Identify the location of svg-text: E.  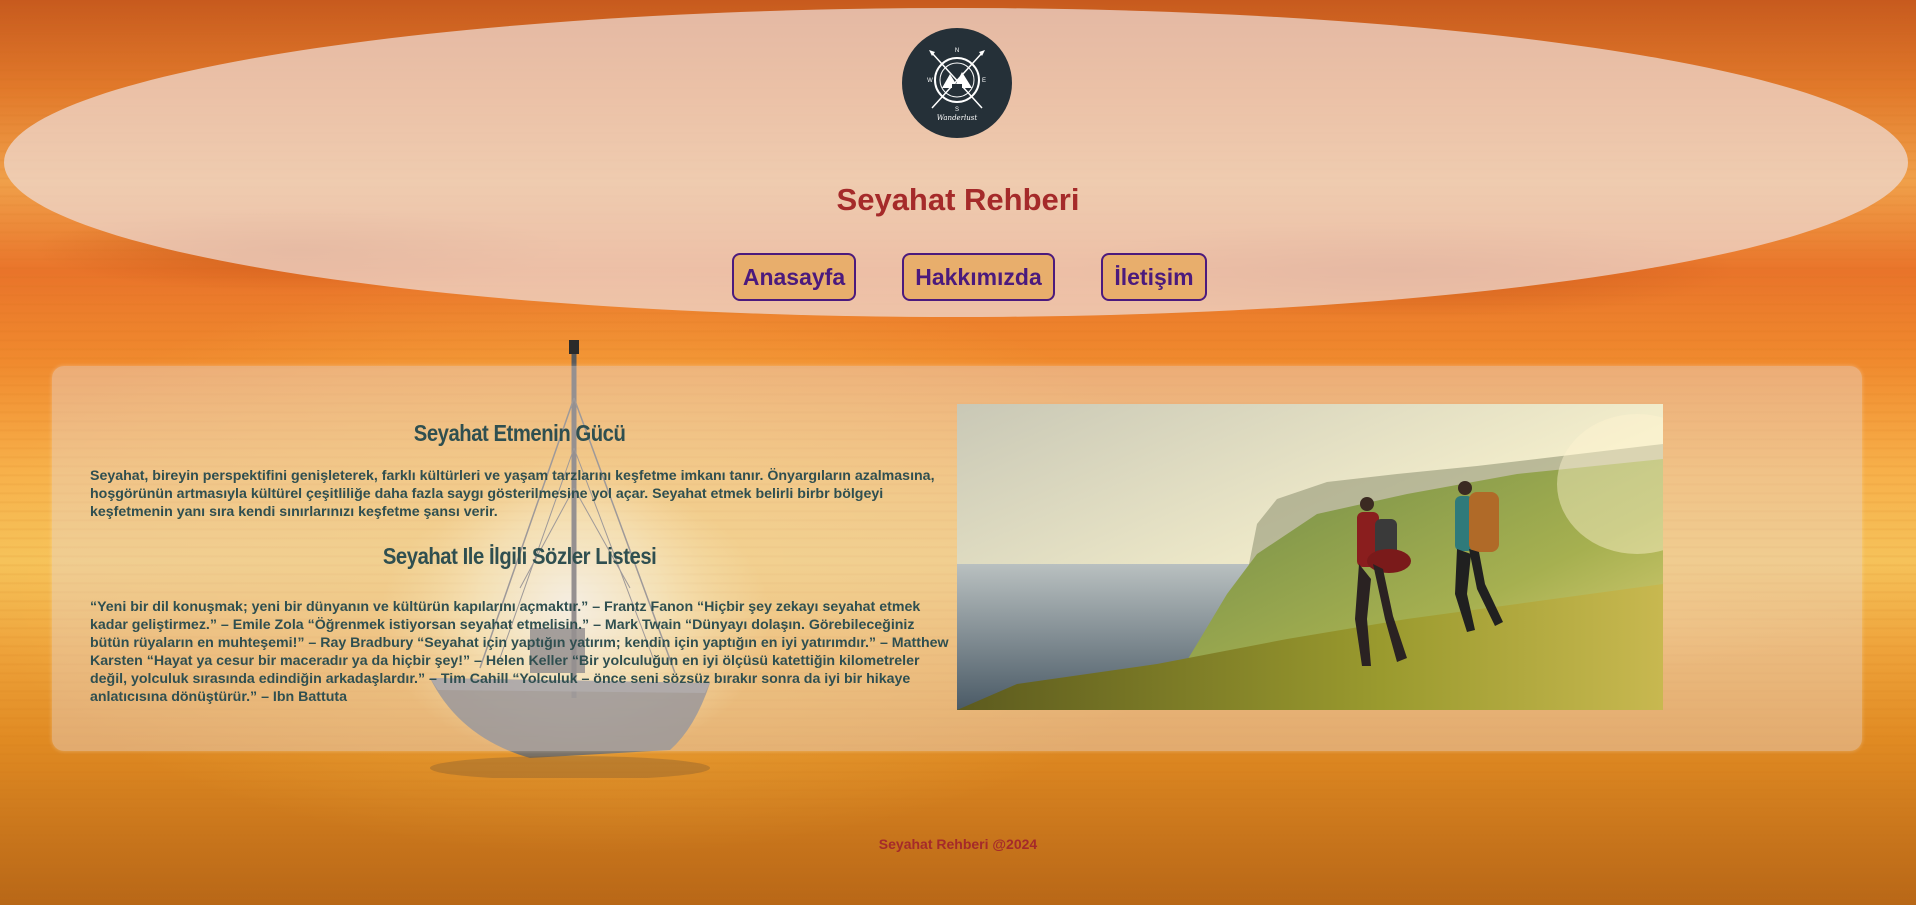
(984, 81).